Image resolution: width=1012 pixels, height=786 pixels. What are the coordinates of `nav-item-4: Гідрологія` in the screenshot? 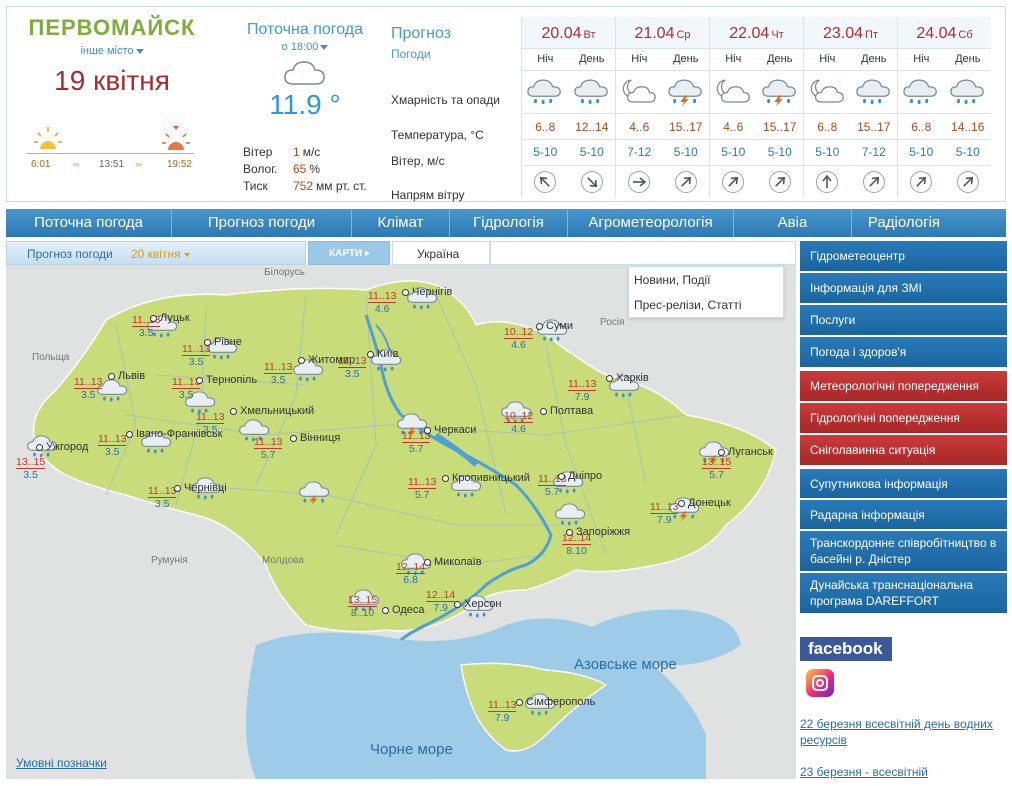 It's located at (509, 223).